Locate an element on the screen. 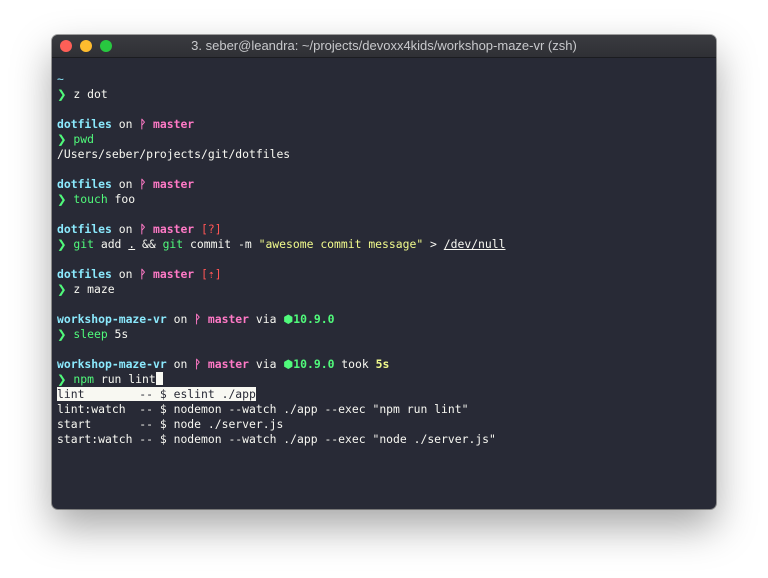  commit-message: "awesome commit message" is located at coordinates (341, 244).